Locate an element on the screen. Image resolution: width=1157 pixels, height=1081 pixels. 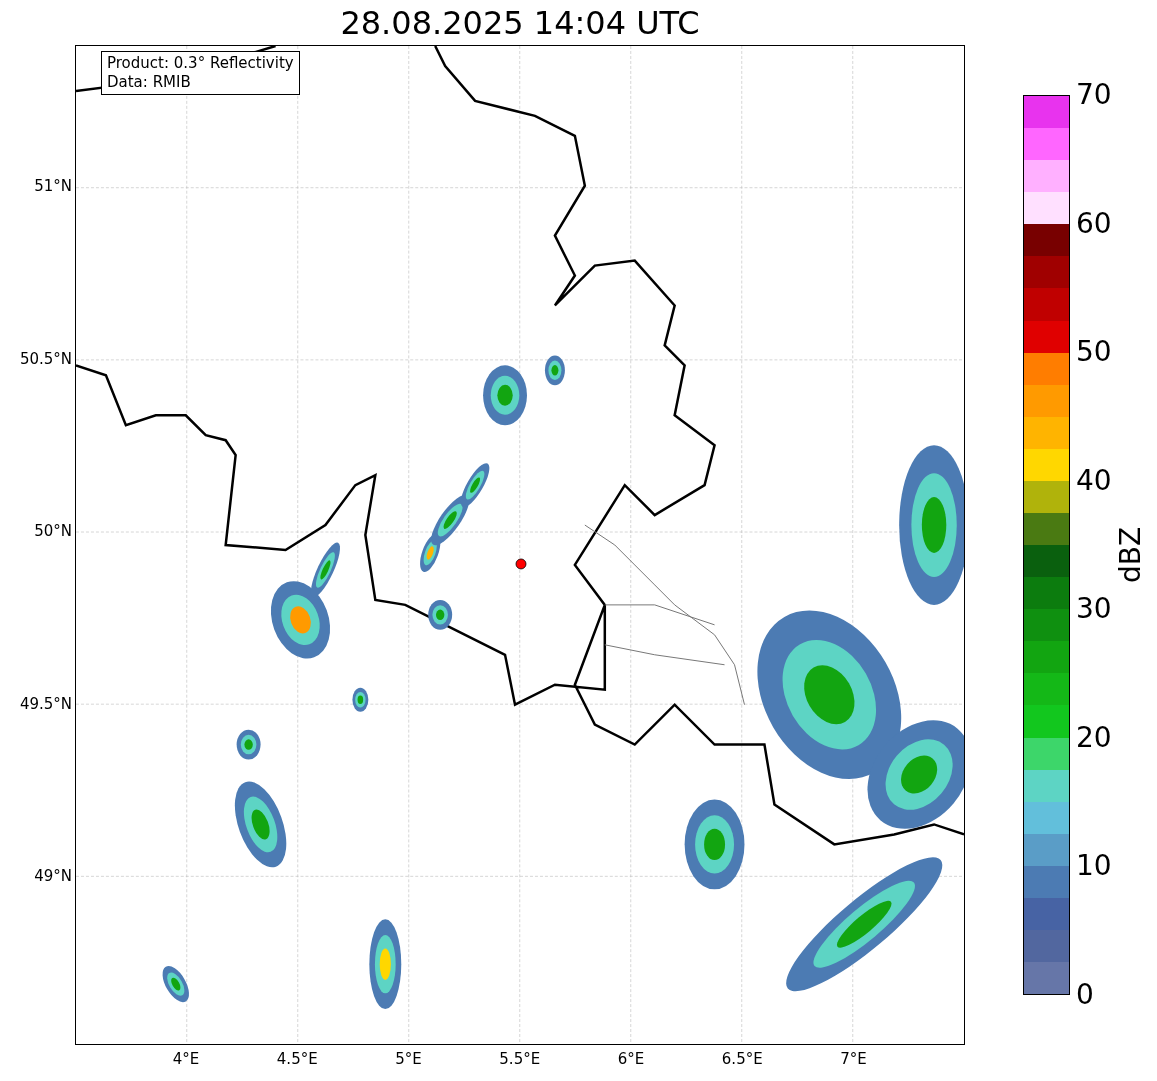
colorbar-tick-label: 70 is located at coordinates (1094, 95).